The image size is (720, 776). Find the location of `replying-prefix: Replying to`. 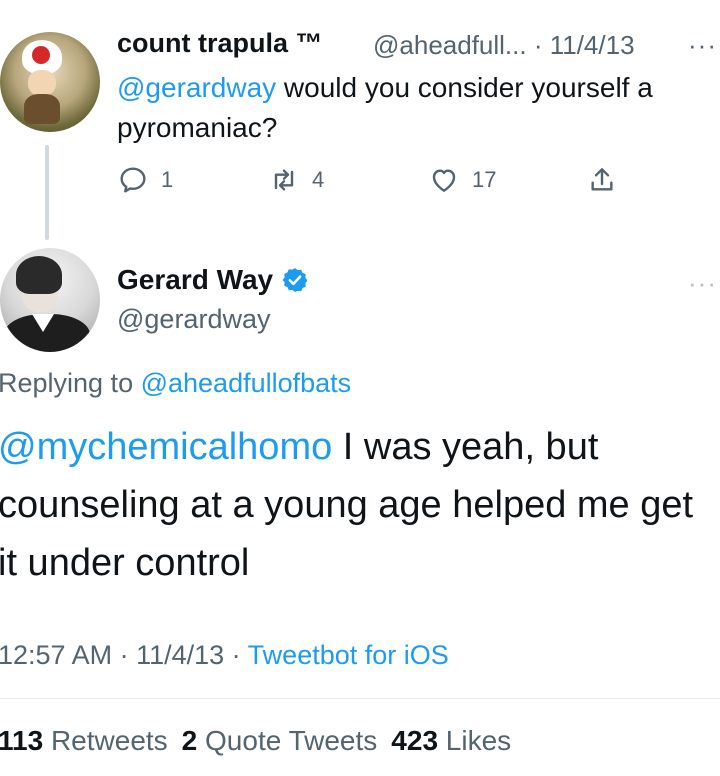

replying-prefix: Replying to is located at coordinates (70, 383).